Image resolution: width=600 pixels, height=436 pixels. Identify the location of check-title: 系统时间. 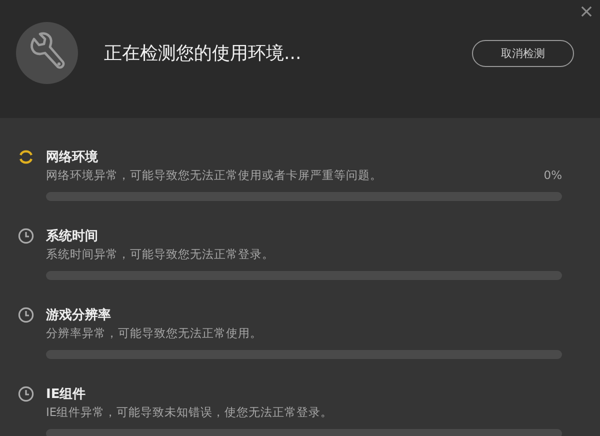
(72, 236).